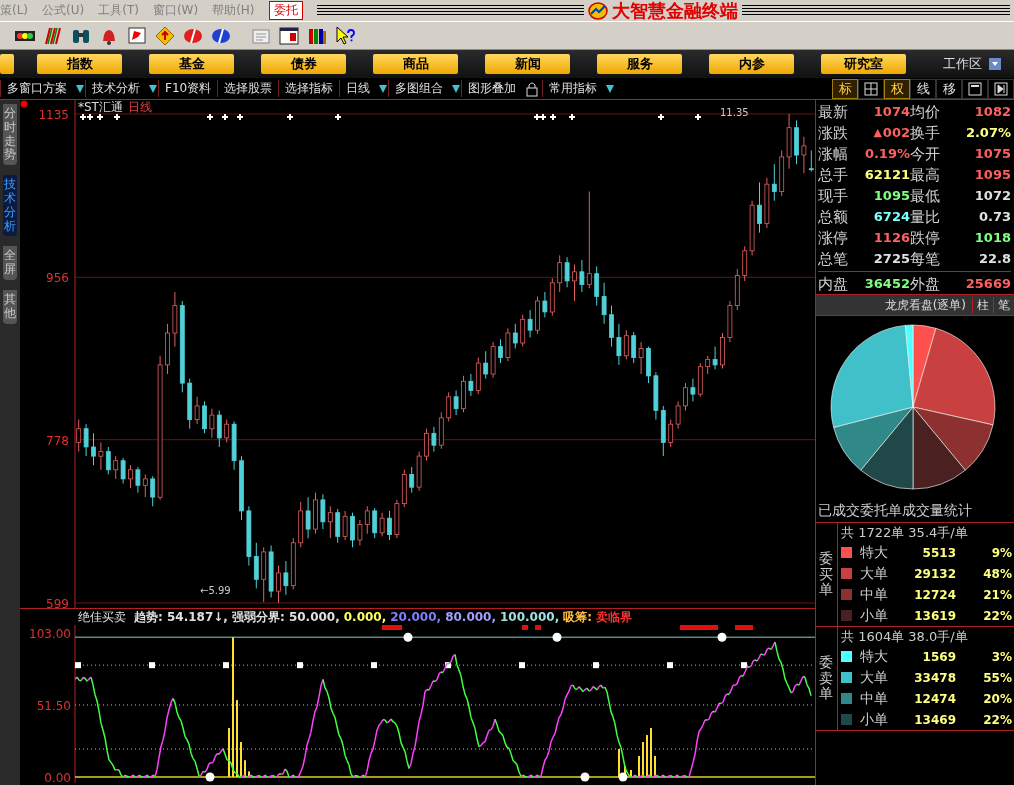  What do you see at coordinates (923, 88) in the screenshot?
I see `toolbar-button: 线` at bounding box center [923, 88].